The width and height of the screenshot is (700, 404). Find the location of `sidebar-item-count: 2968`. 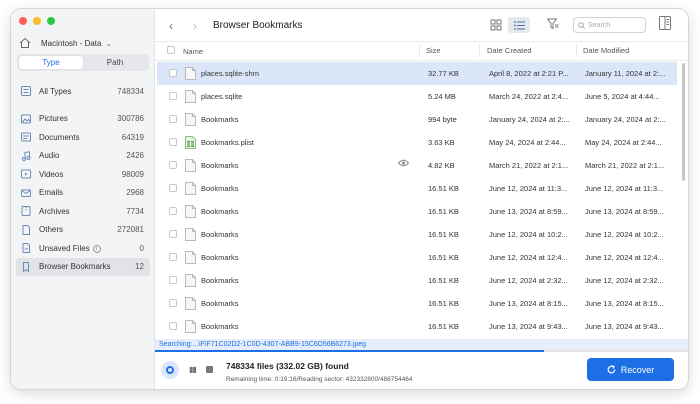

sidebar-item-count: 2968 is located at coordinates (135, 193).